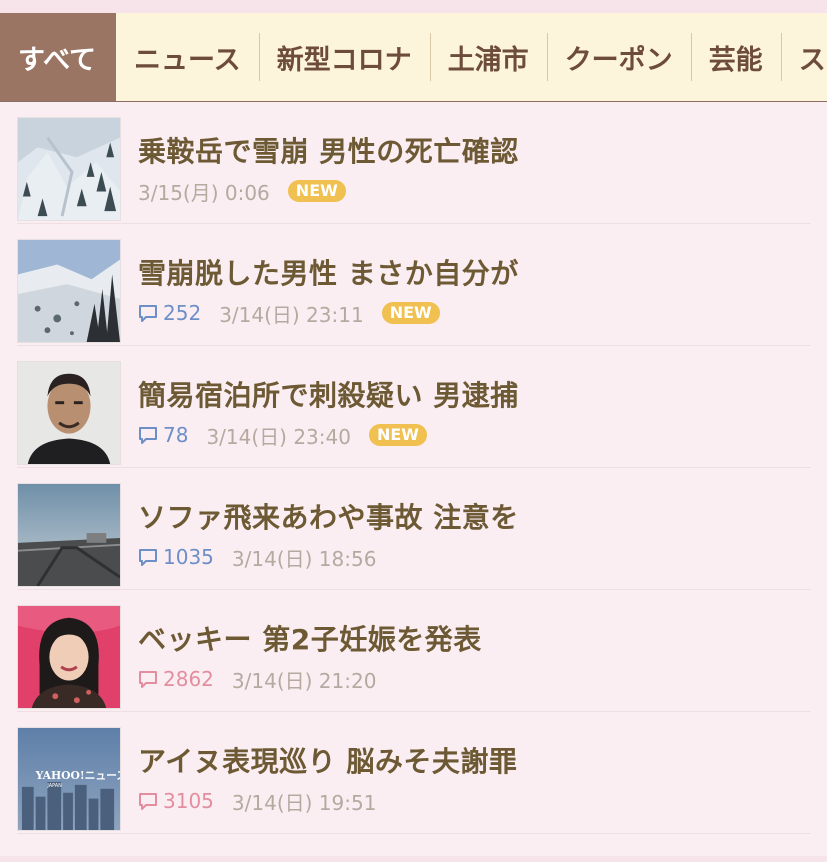  What do you see at coordinates (344, 60) in the screenshot?
I see `tab-label: 新型コロナ` at bounding box center [344, 60].